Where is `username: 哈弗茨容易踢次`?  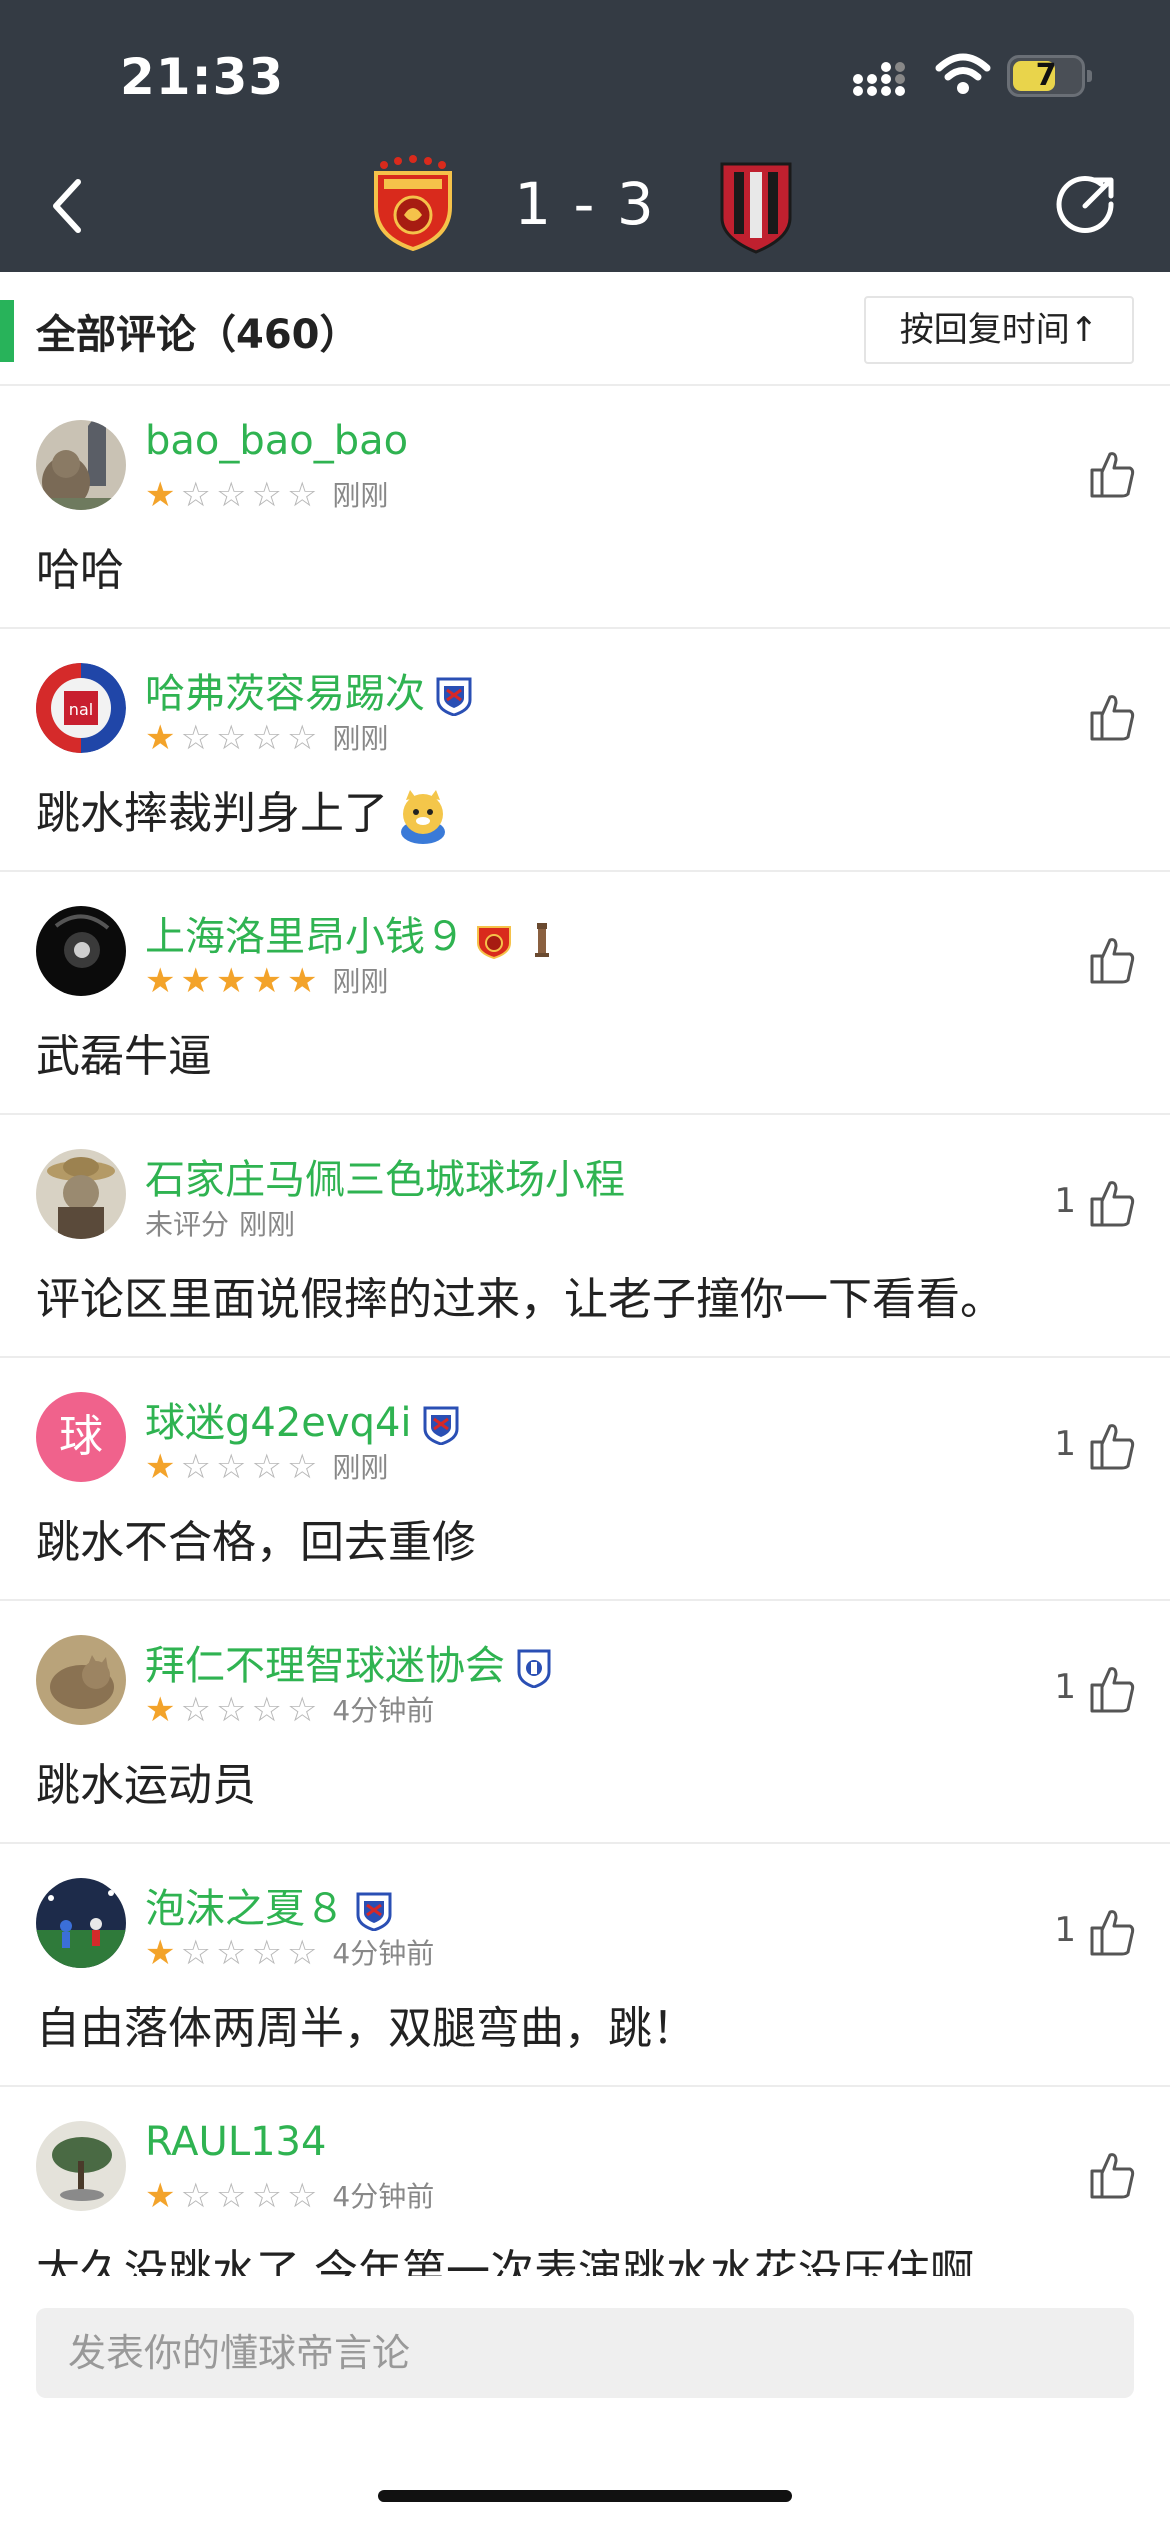
username: 哈弗茨容易踢次 is located at coordinates (285, 694).